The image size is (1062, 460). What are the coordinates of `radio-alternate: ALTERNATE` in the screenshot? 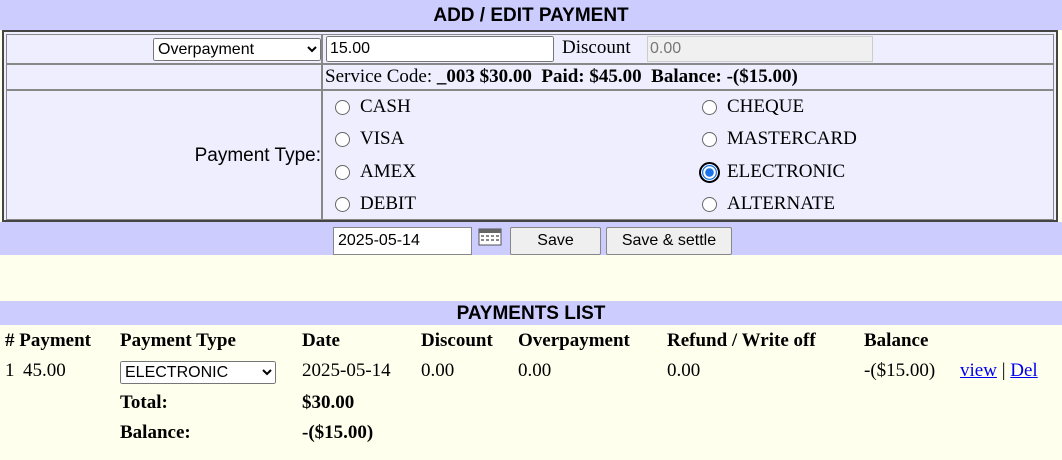 It's located at (768, 204).